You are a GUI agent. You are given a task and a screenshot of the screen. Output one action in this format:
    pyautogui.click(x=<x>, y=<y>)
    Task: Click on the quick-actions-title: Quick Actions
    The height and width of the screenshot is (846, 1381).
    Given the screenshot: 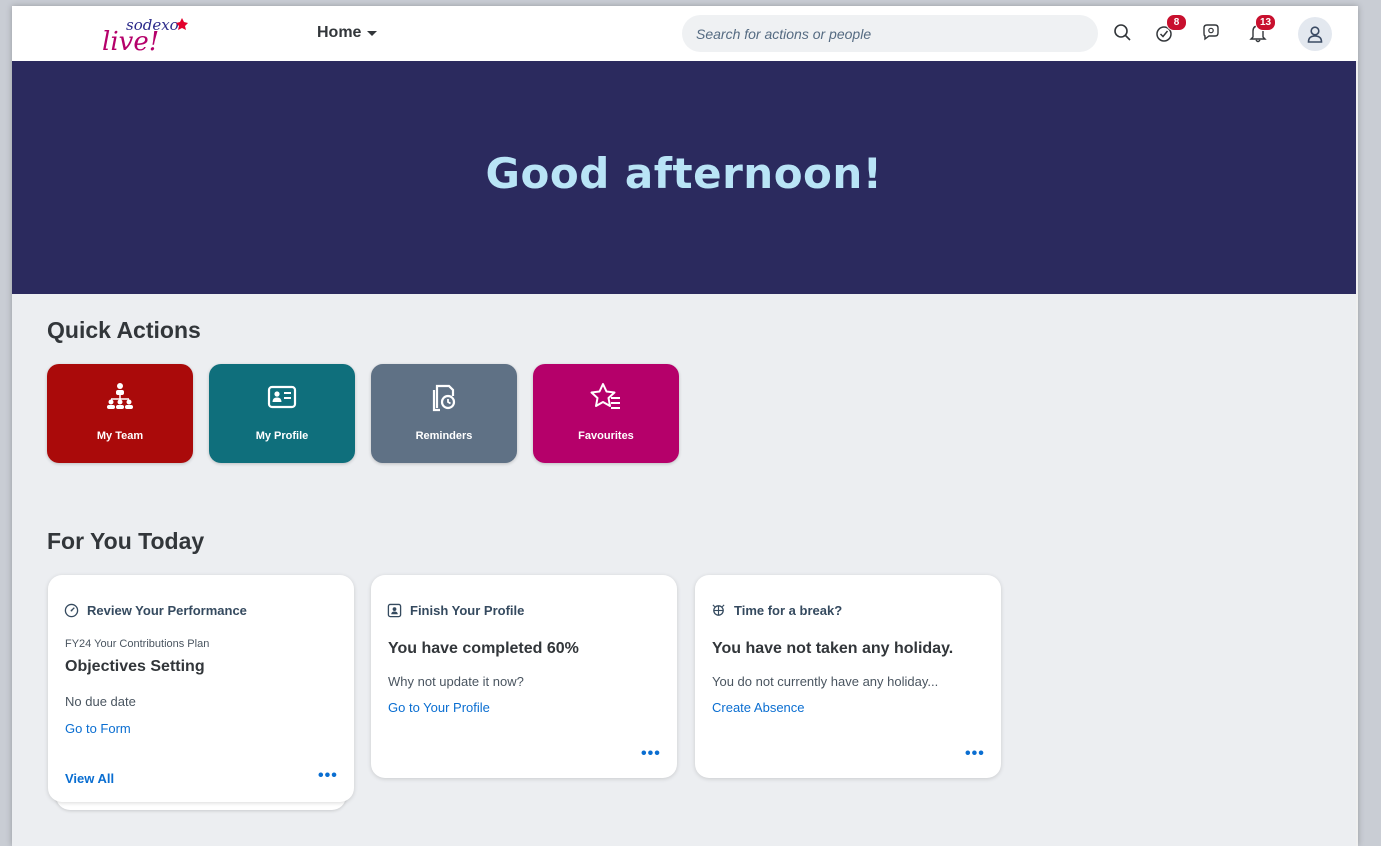 What is the action you would take?
    pyautogui.click(x=124, y=330)
    